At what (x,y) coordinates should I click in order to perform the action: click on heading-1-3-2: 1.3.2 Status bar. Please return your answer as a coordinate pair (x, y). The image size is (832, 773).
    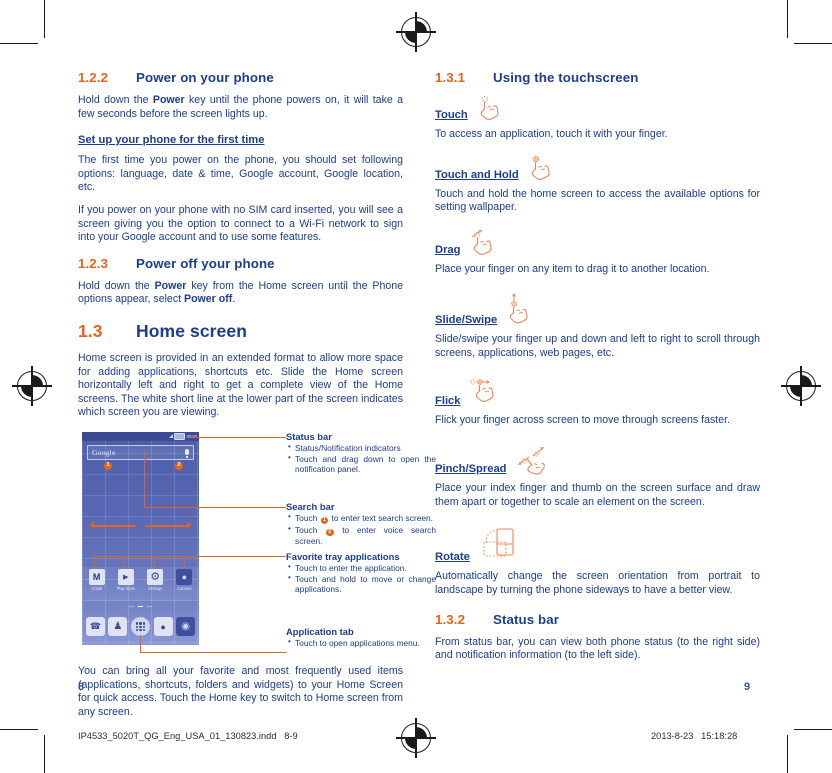
    Looking at the image, I should click on (597, 619).